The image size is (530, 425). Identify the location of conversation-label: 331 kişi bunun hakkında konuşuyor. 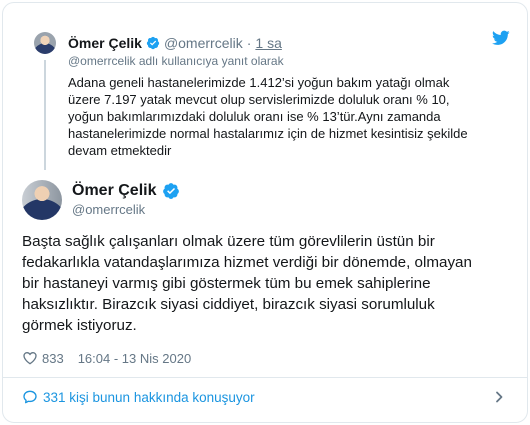
(149, 397).